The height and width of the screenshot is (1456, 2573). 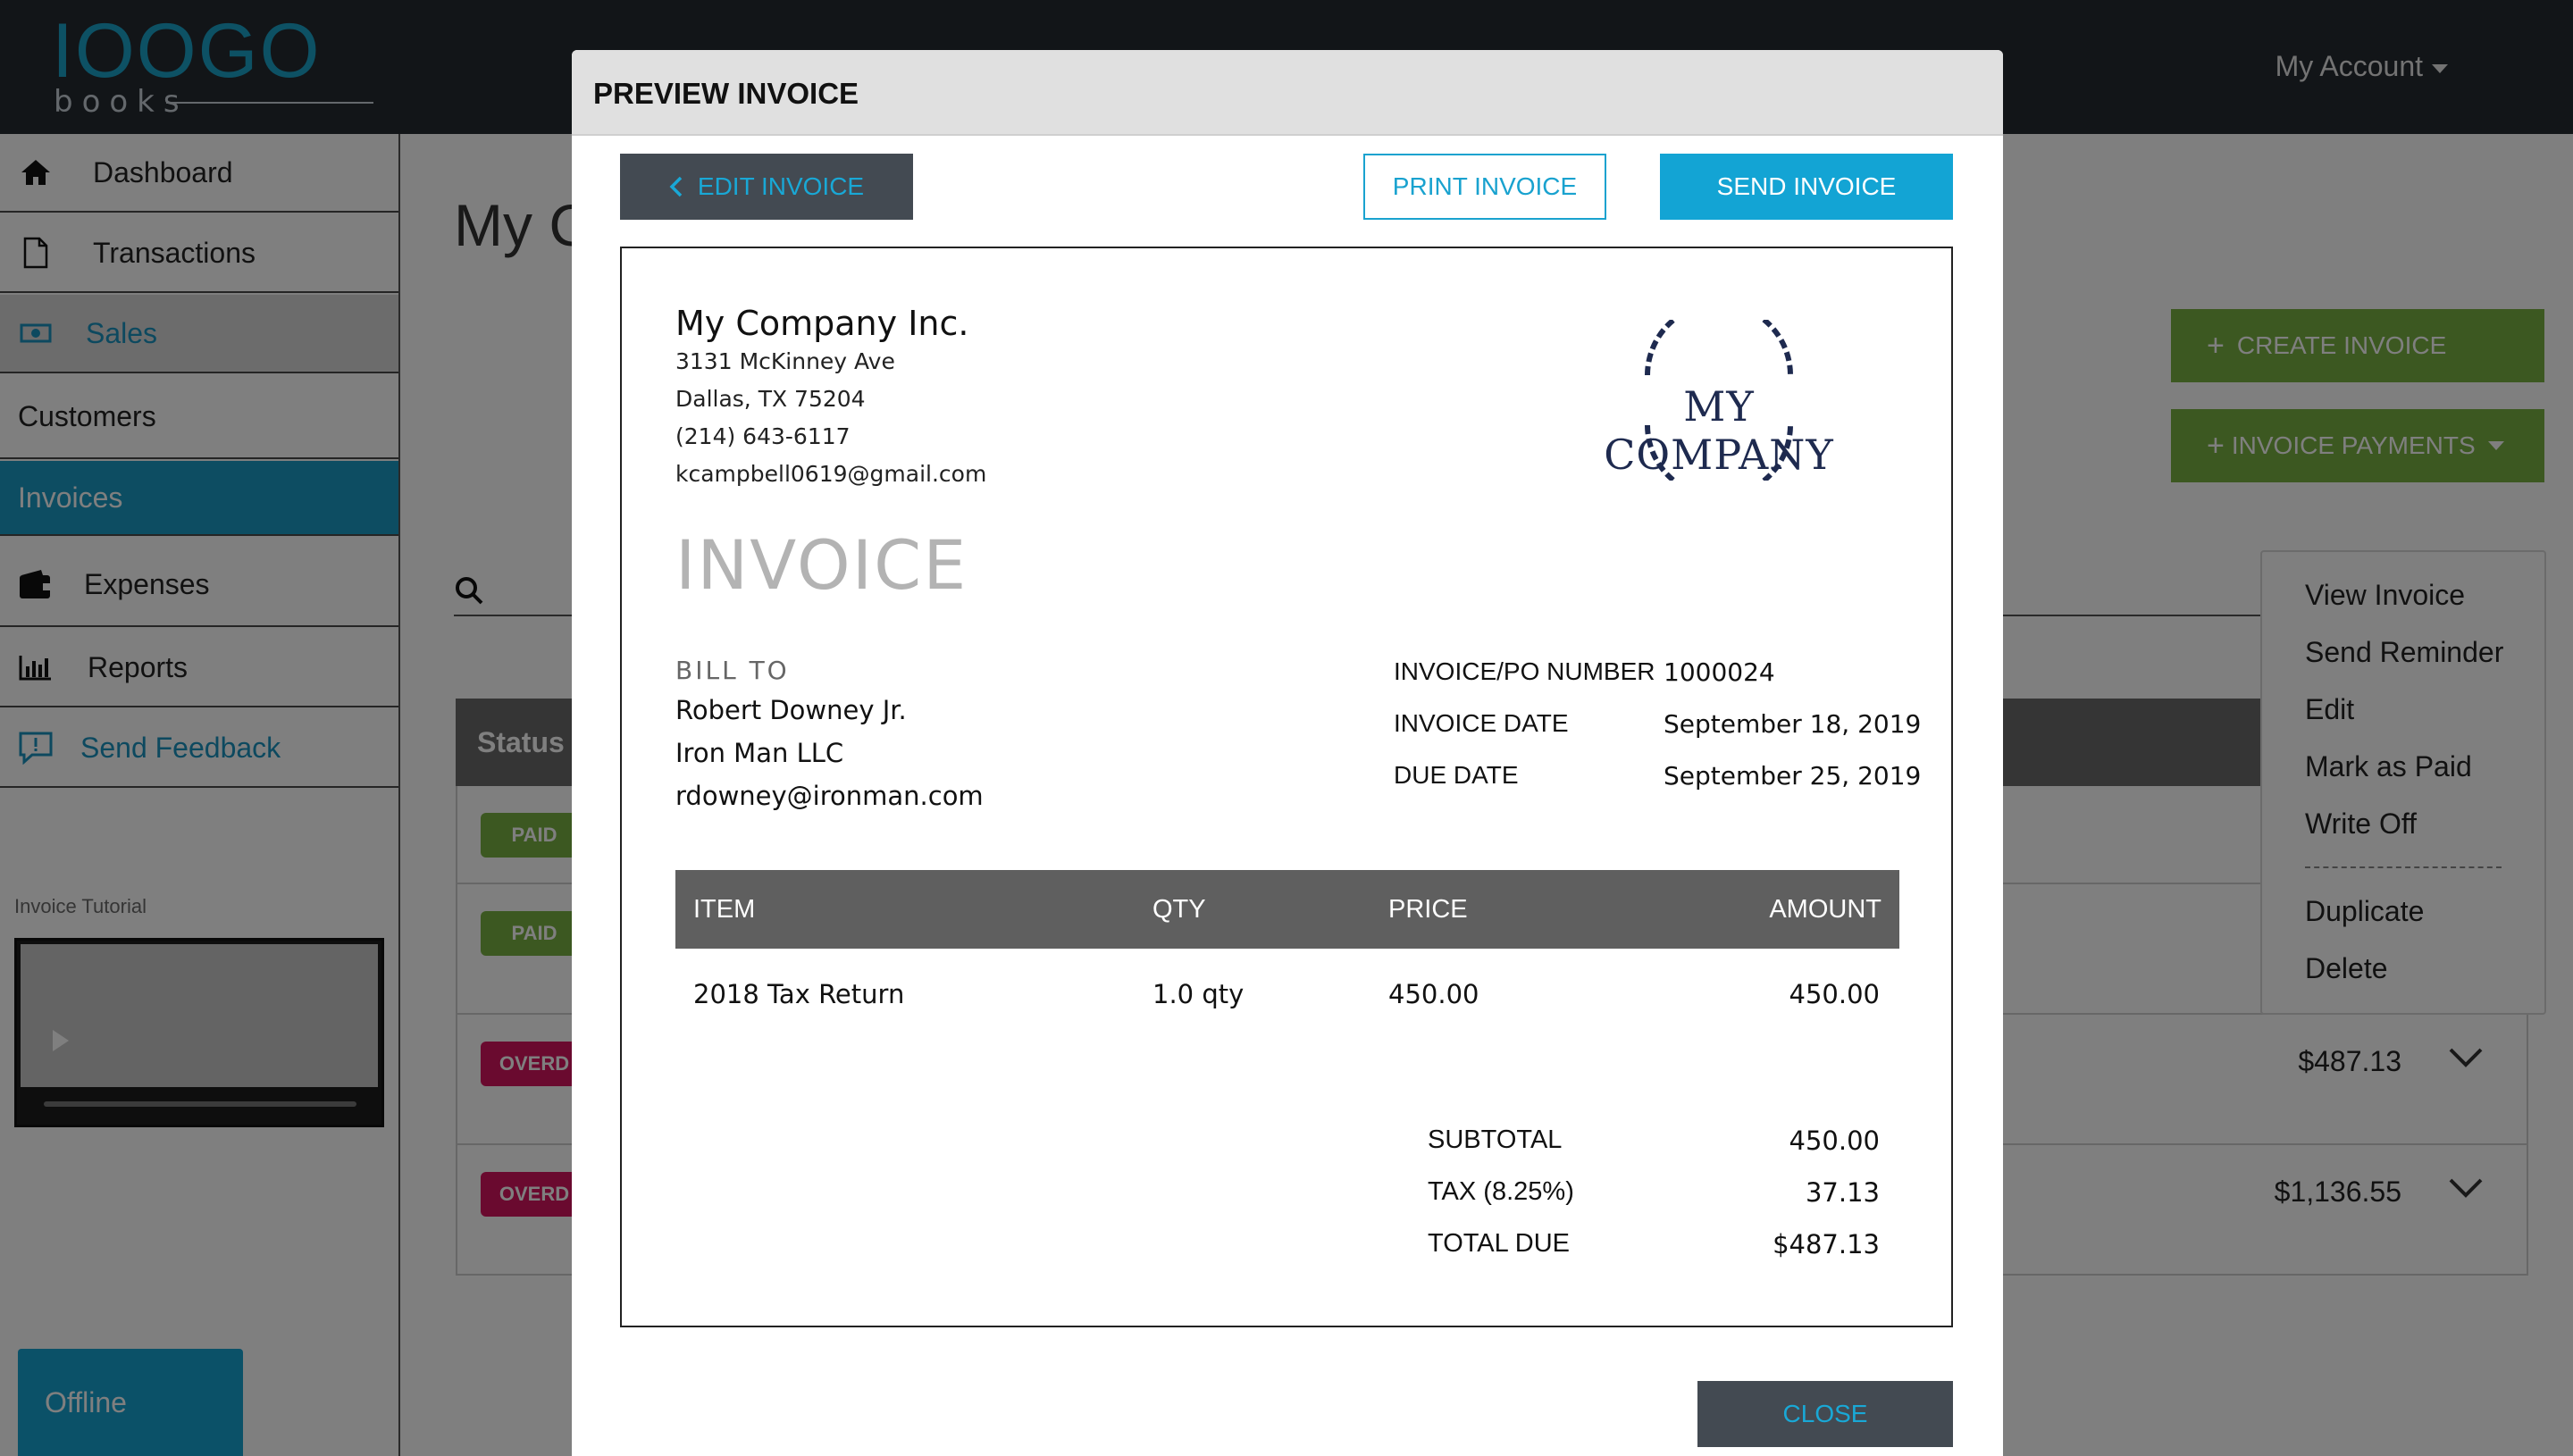 I want to click on company-logo: MY COMPANY, so click(x=1719, y=400).